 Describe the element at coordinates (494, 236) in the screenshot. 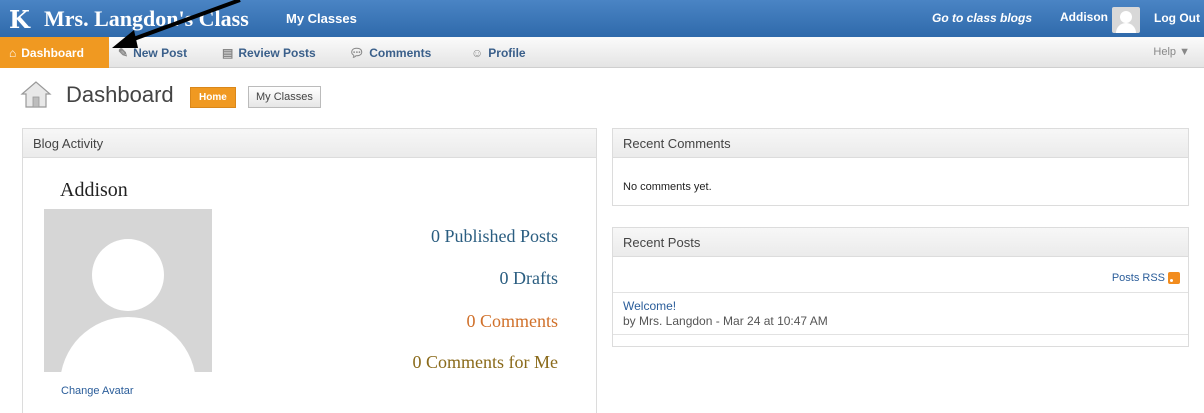

I see `published-posts-link: 0 Published Posts` at that location.